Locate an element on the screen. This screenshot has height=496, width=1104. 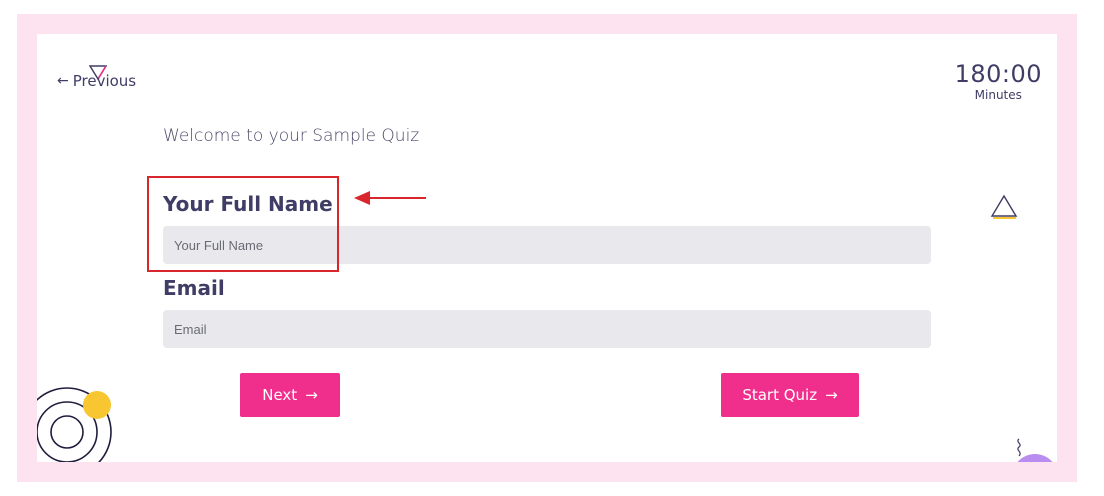
start-quiz-button: Start Quiz → is located at coordinates (790, 395).